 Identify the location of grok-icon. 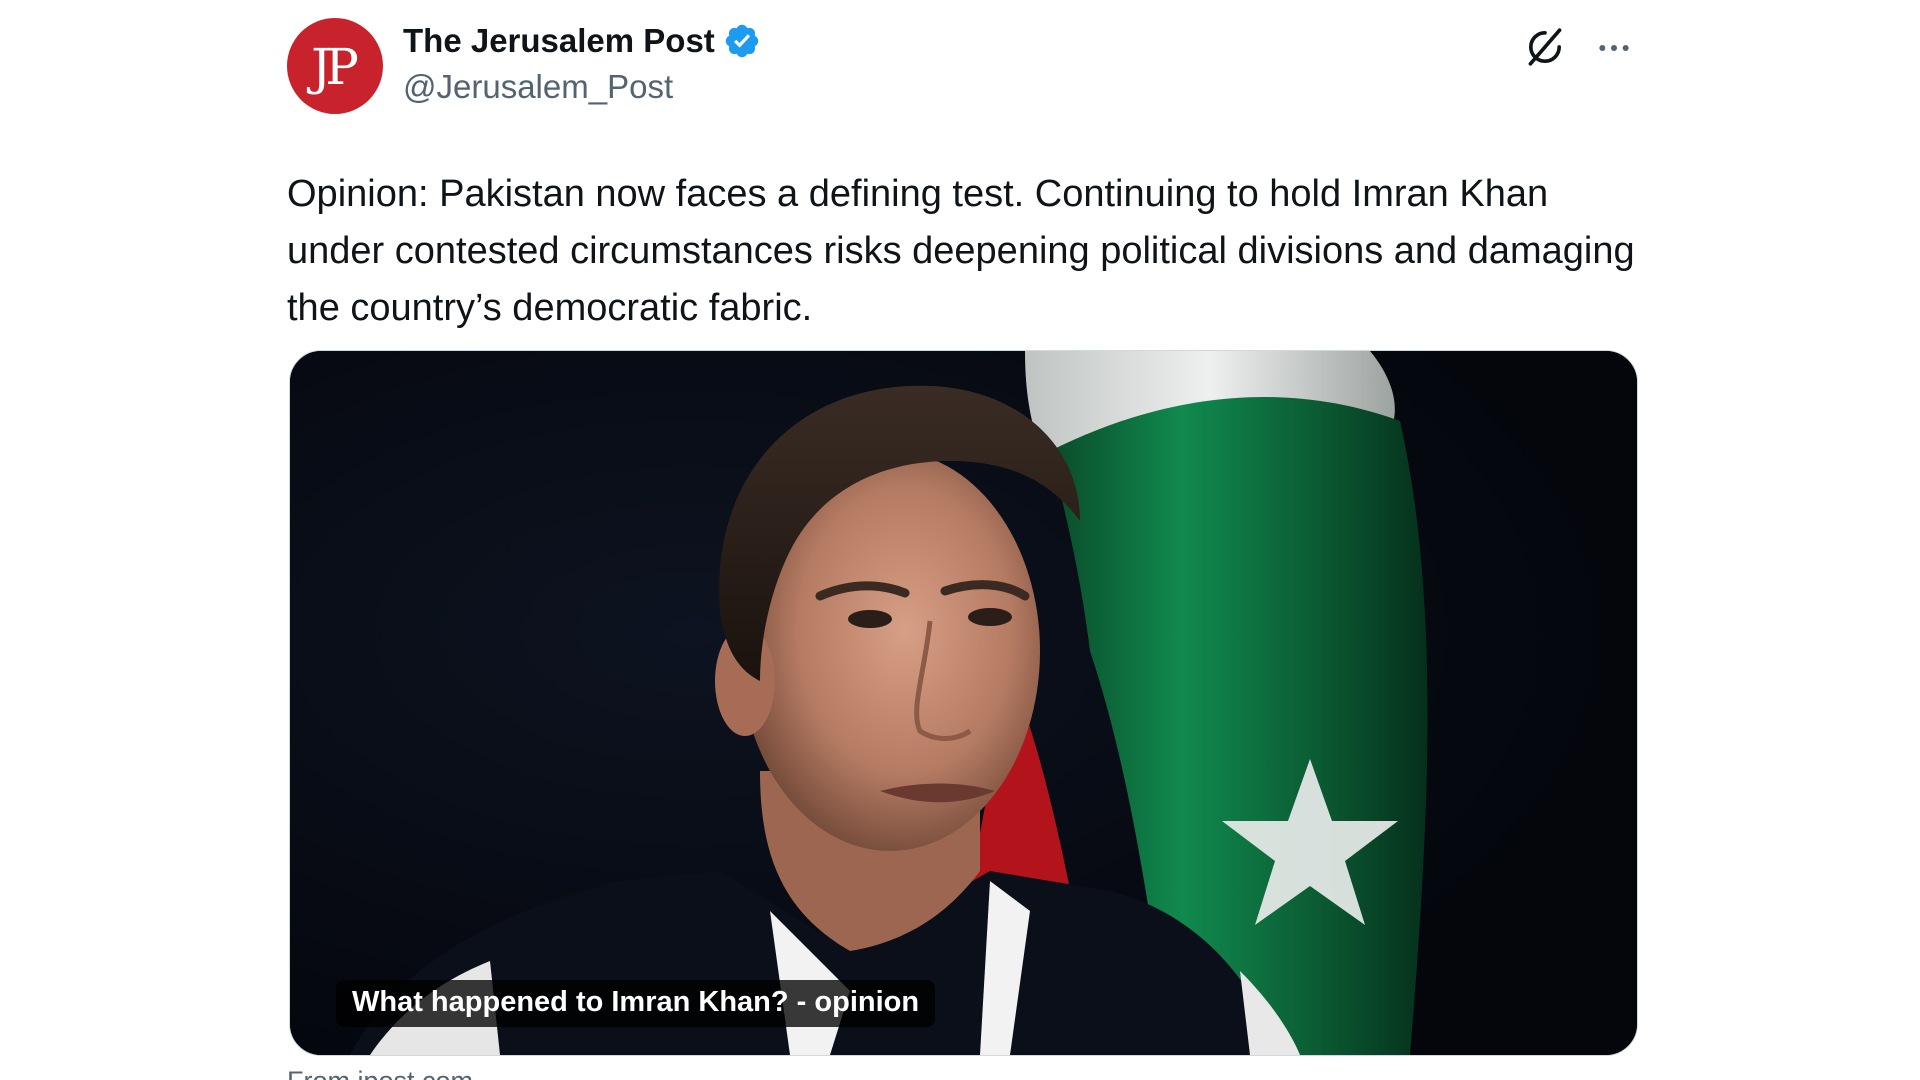
(1545, 47).